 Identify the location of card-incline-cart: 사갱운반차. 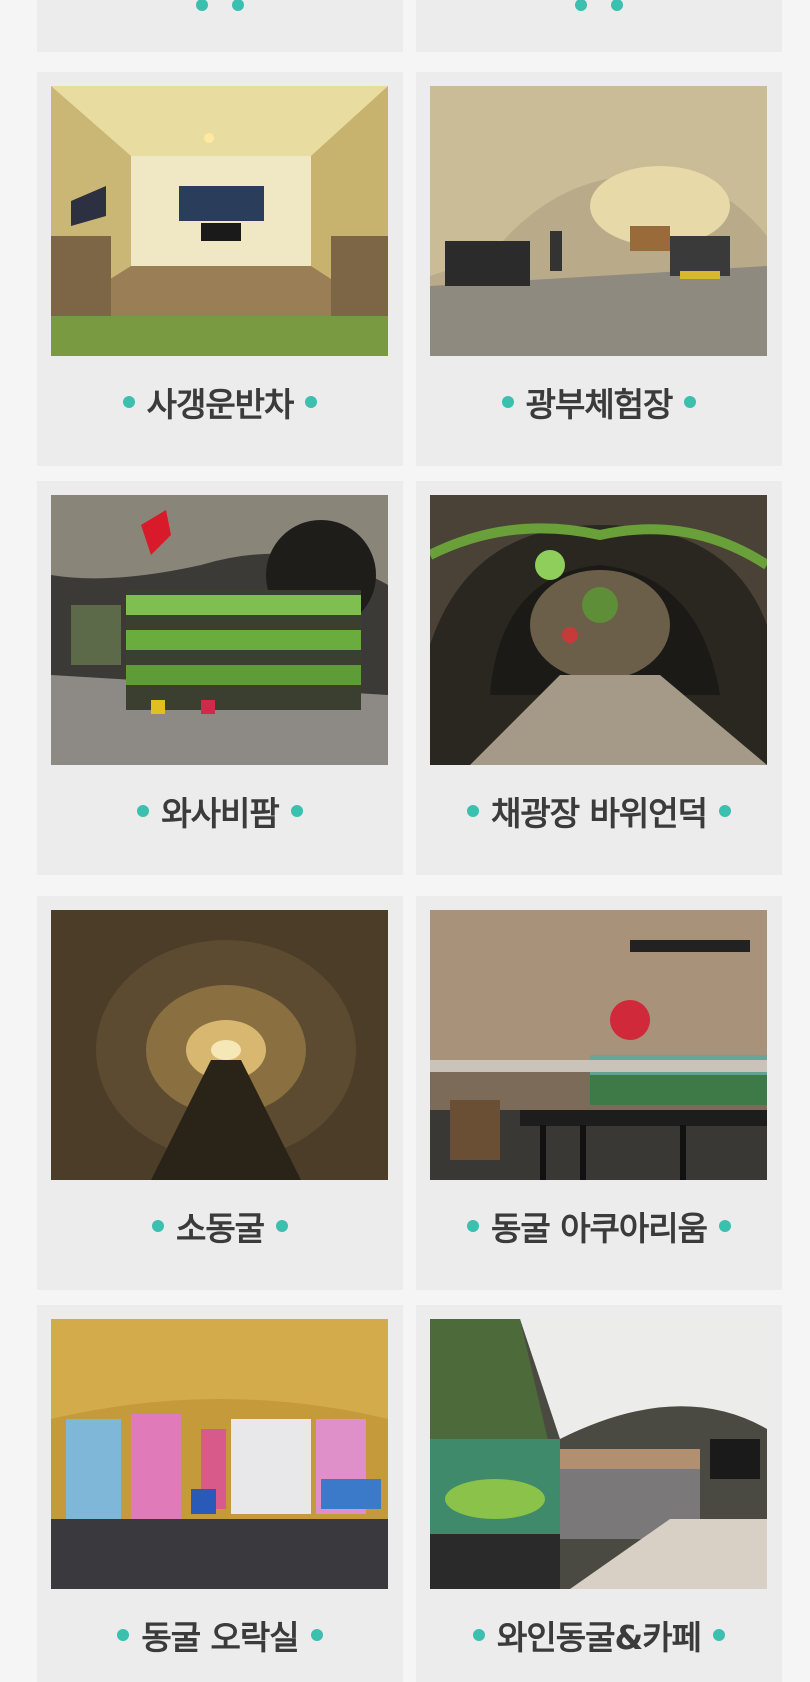
(220, 269).